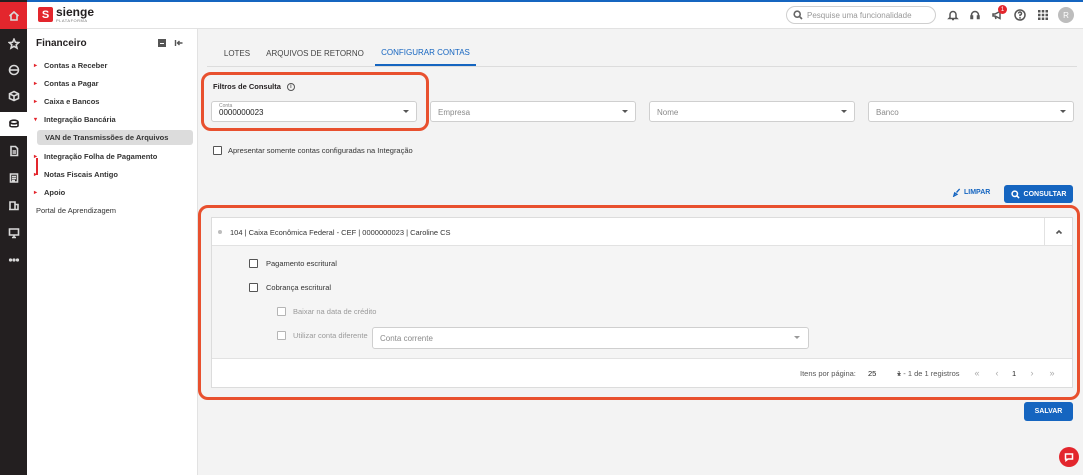 This screenshot has width=1083, height=475. I want to click on chat-button, so click(1069, 457).